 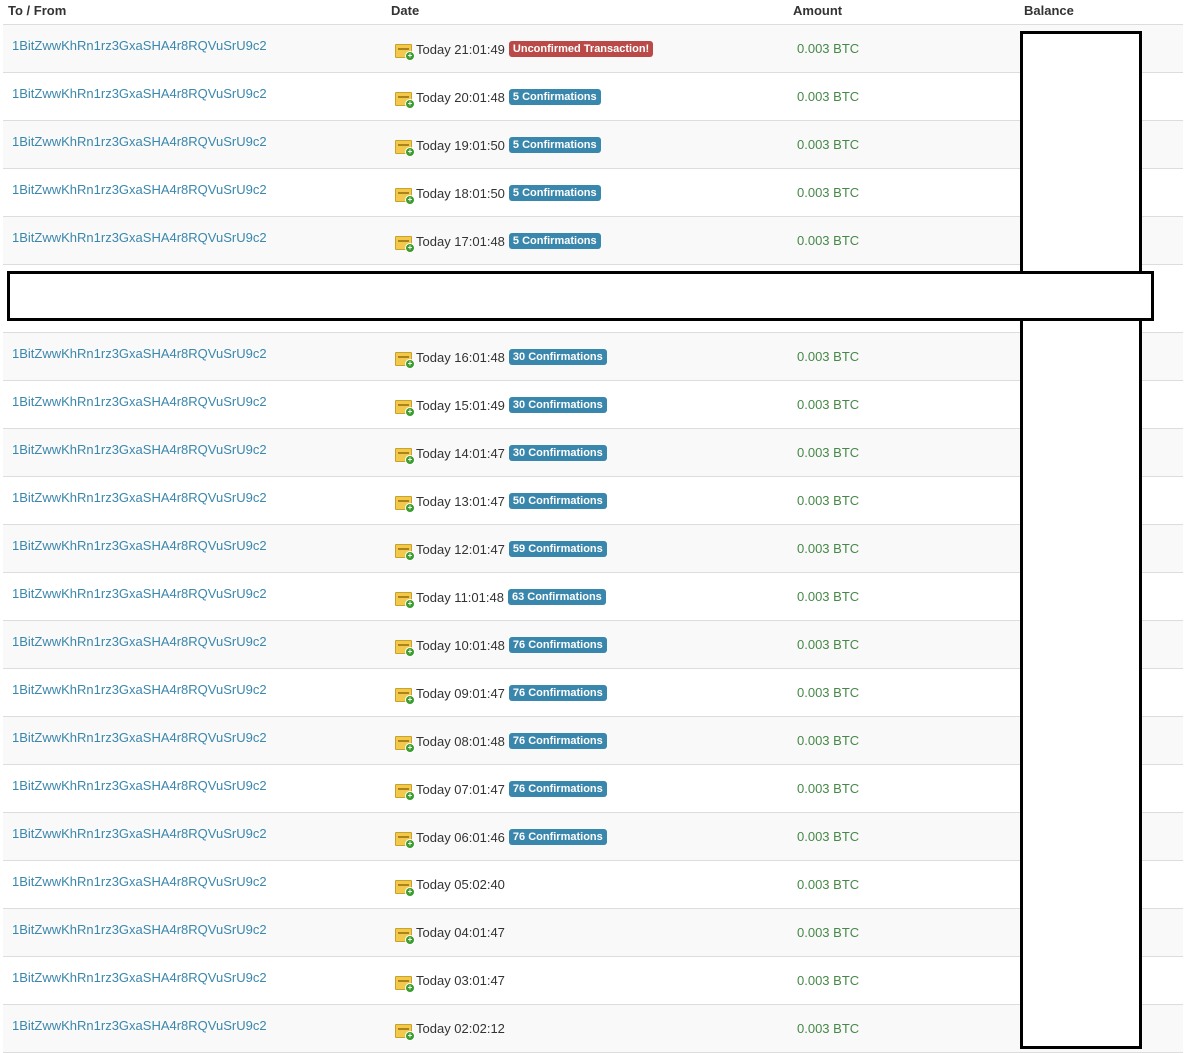 I want to click on date-cell: + Today 16:01:48 30 Confirmations, so click(x=501, y=359).